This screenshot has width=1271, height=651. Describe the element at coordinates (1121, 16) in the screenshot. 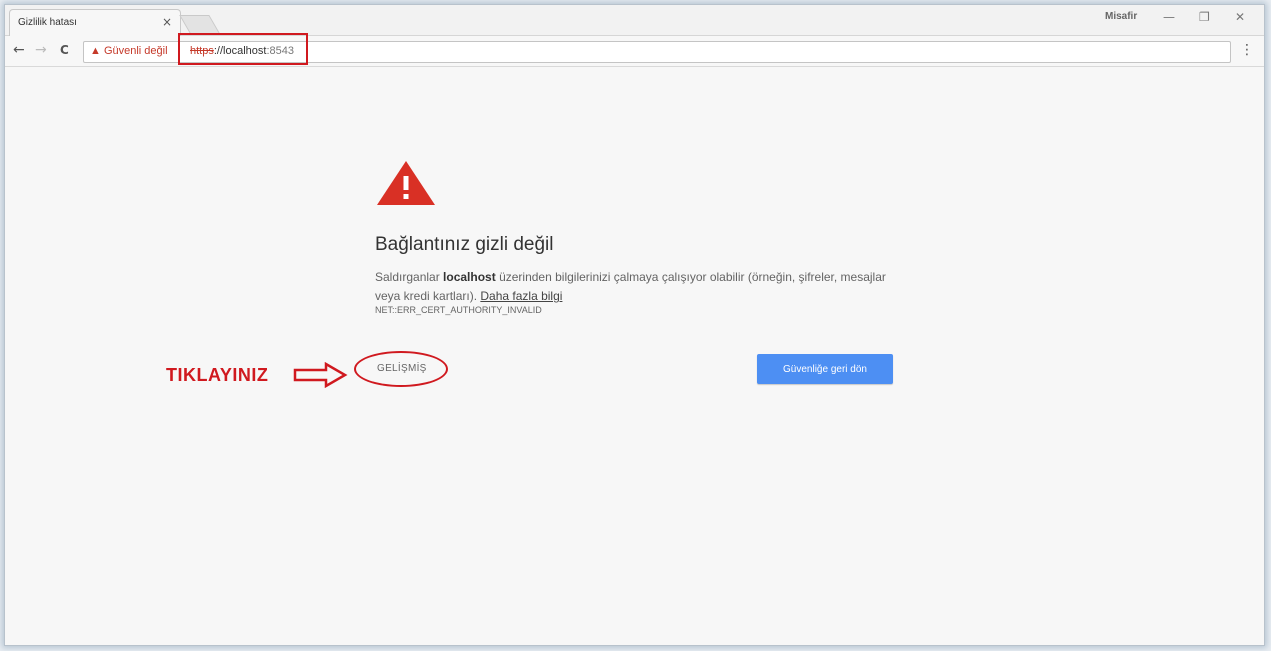

I see `profile-label: Misafir` at that location.